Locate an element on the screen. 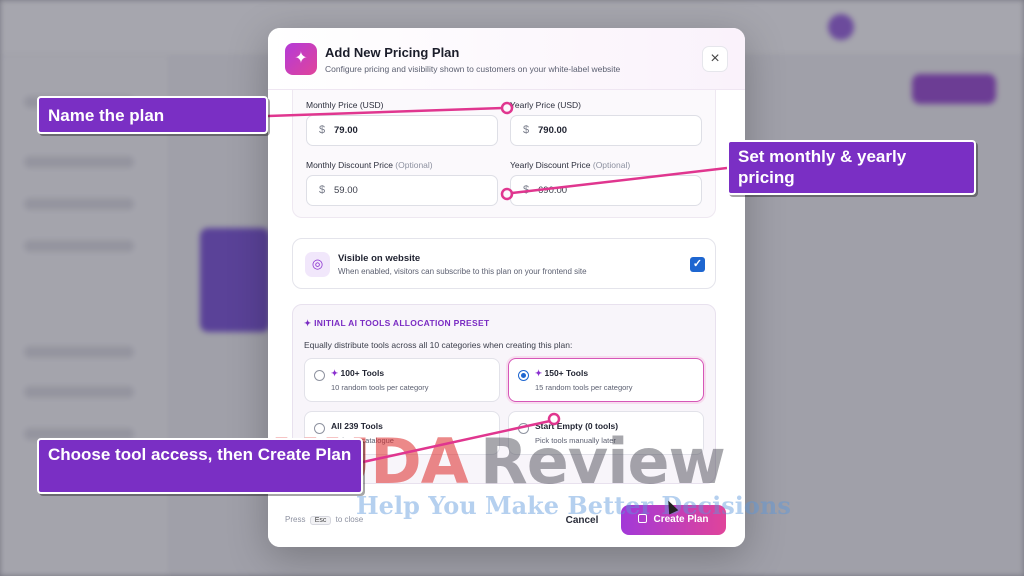  callout-choose-tools: Choose tool access, then Create Plan is located at coordinates (200, 466).